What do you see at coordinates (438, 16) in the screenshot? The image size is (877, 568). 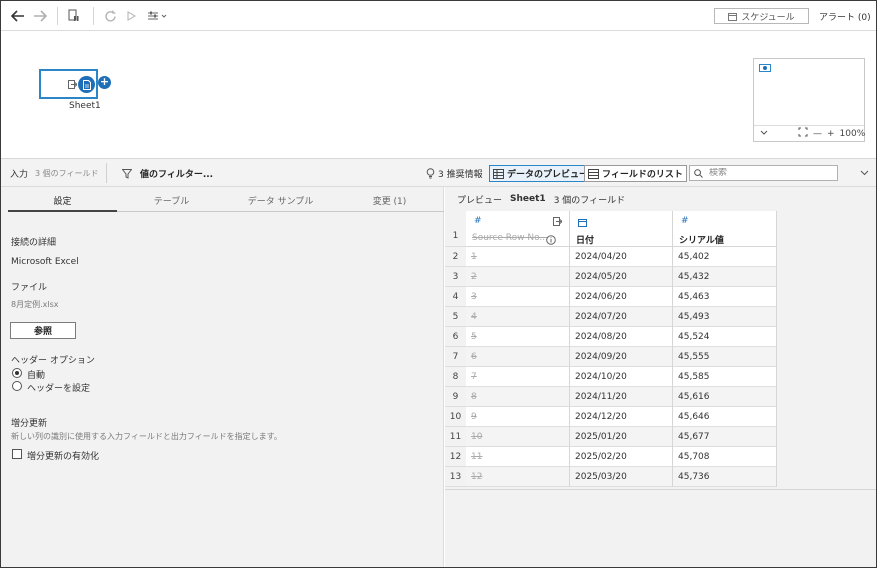 I see `toolbar: スケジュール アラート (0)` at bounding box center [438, 16].